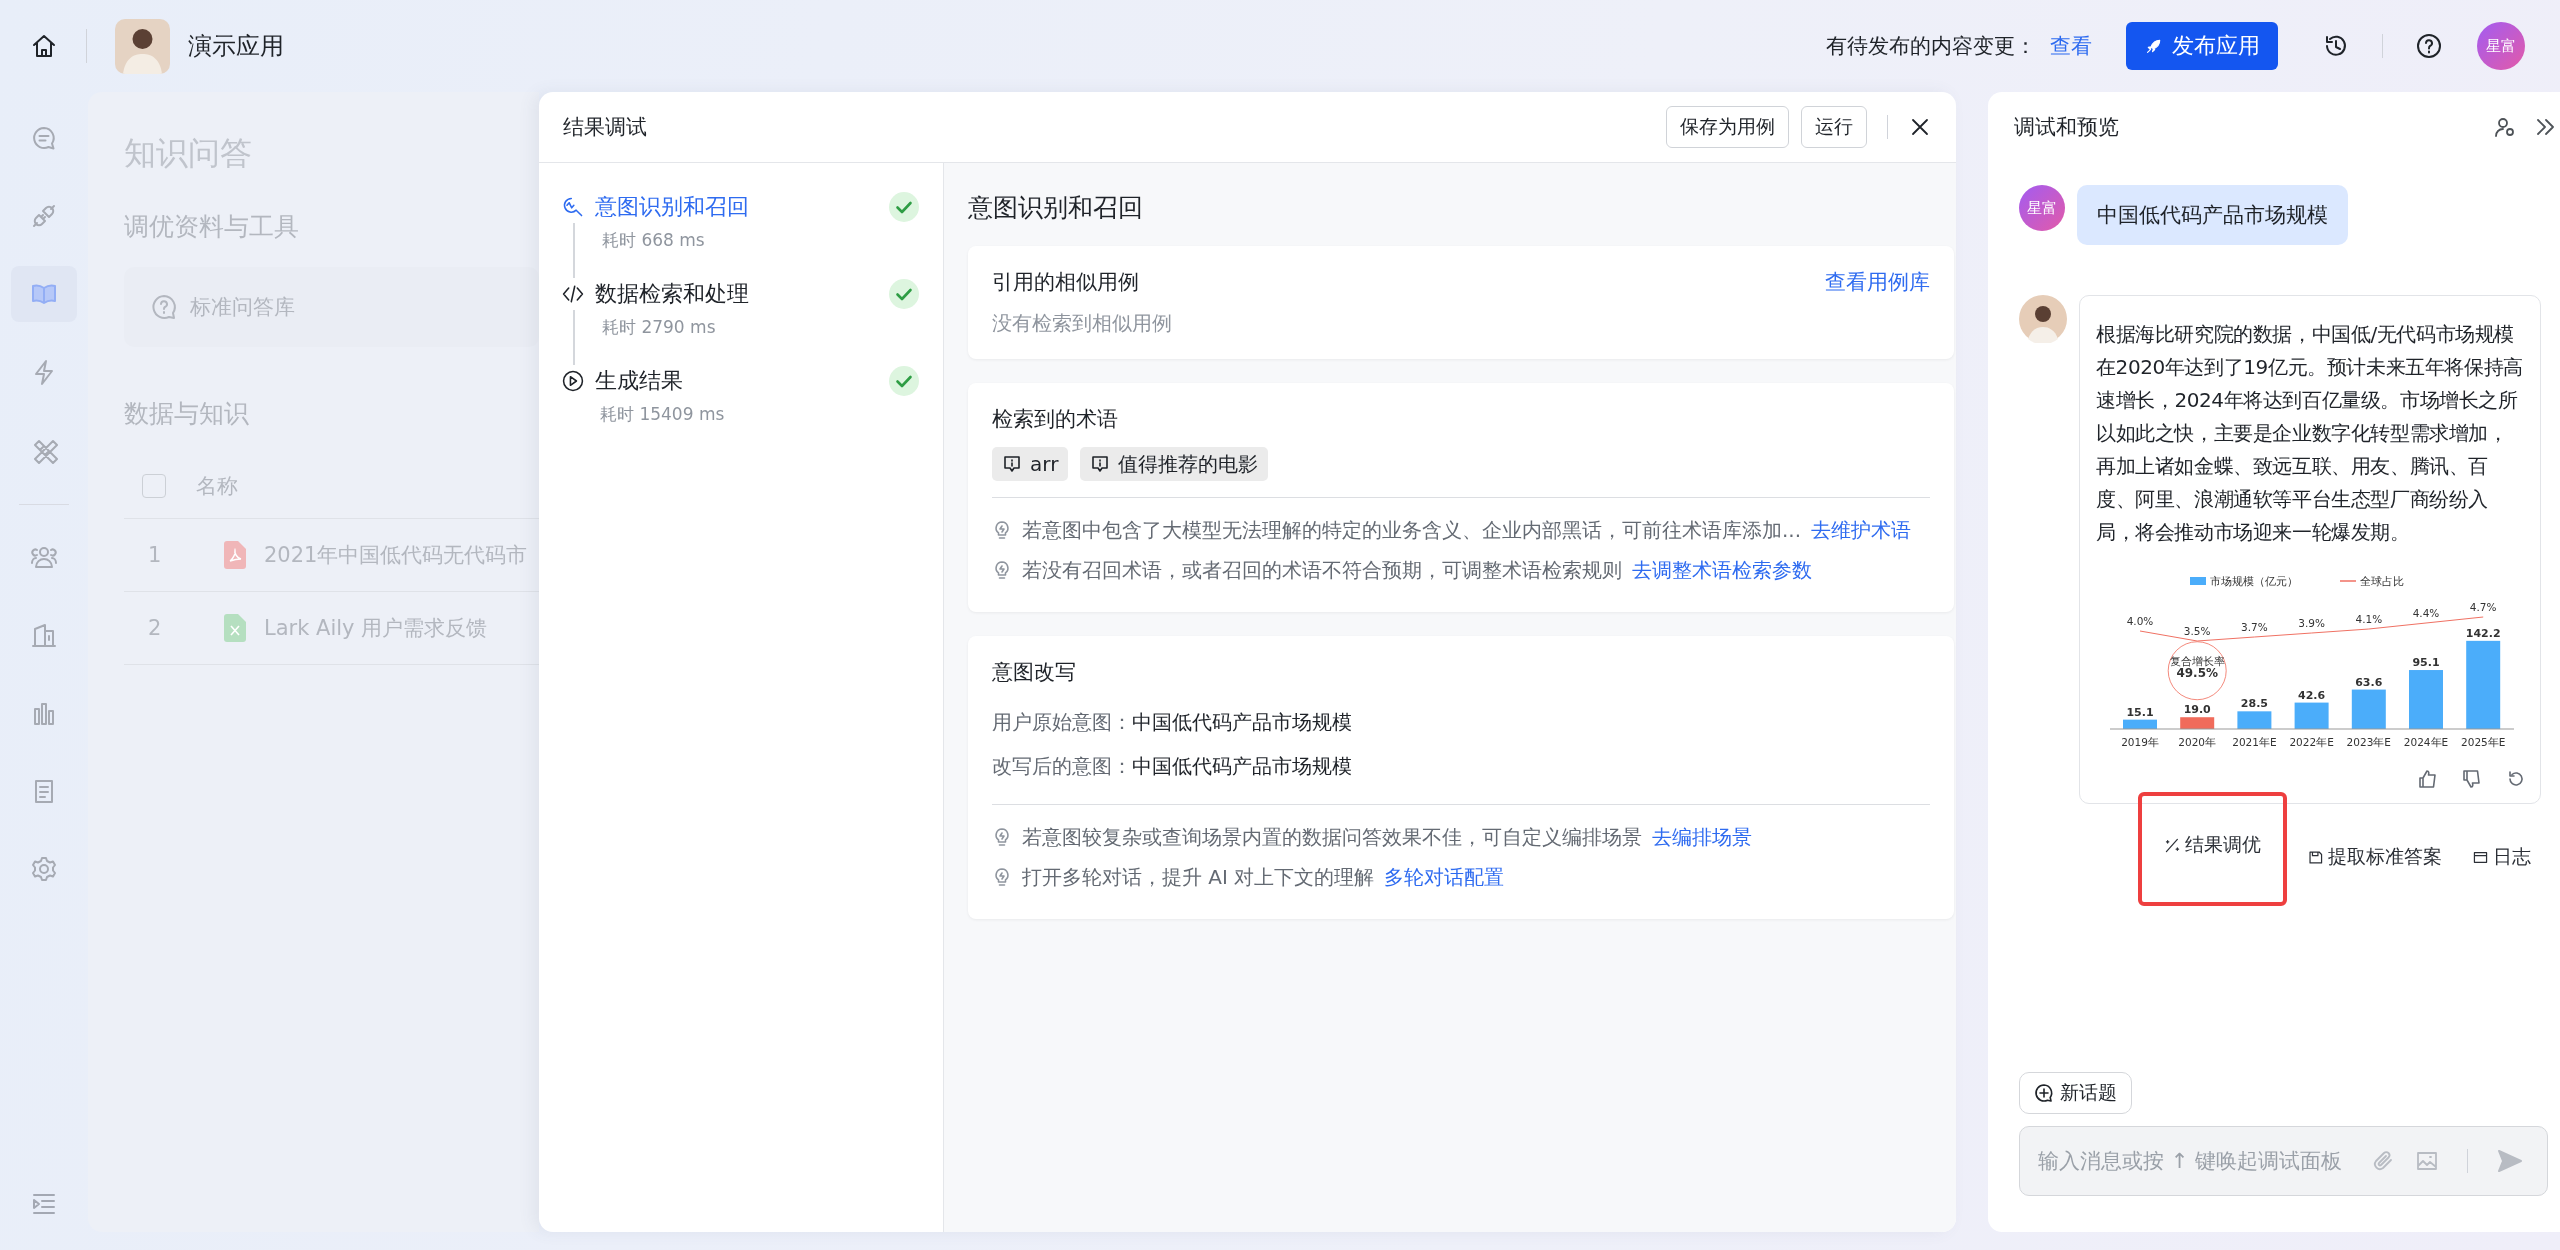  What do you see at coordinates (2197, 710) in the screenshot?
I see `bar-value-label: 19.0` at bounding box center [2197, 710].